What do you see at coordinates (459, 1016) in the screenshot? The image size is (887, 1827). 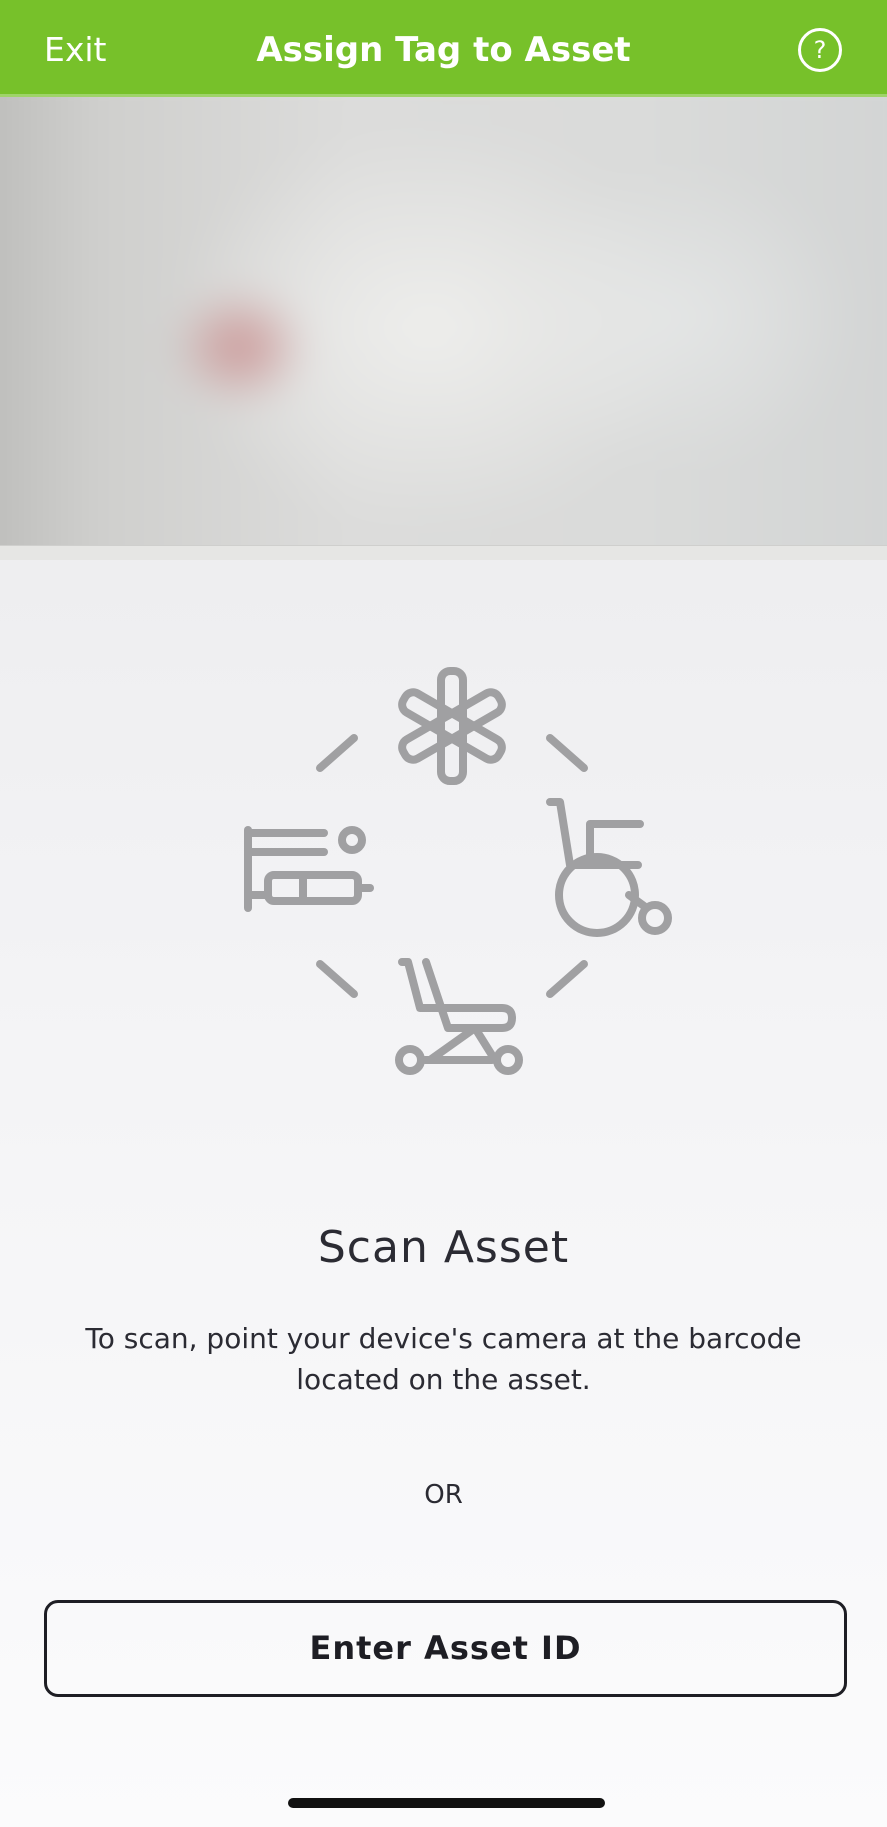 I see `stretcher-icon` at bounding box center [459, 1016].